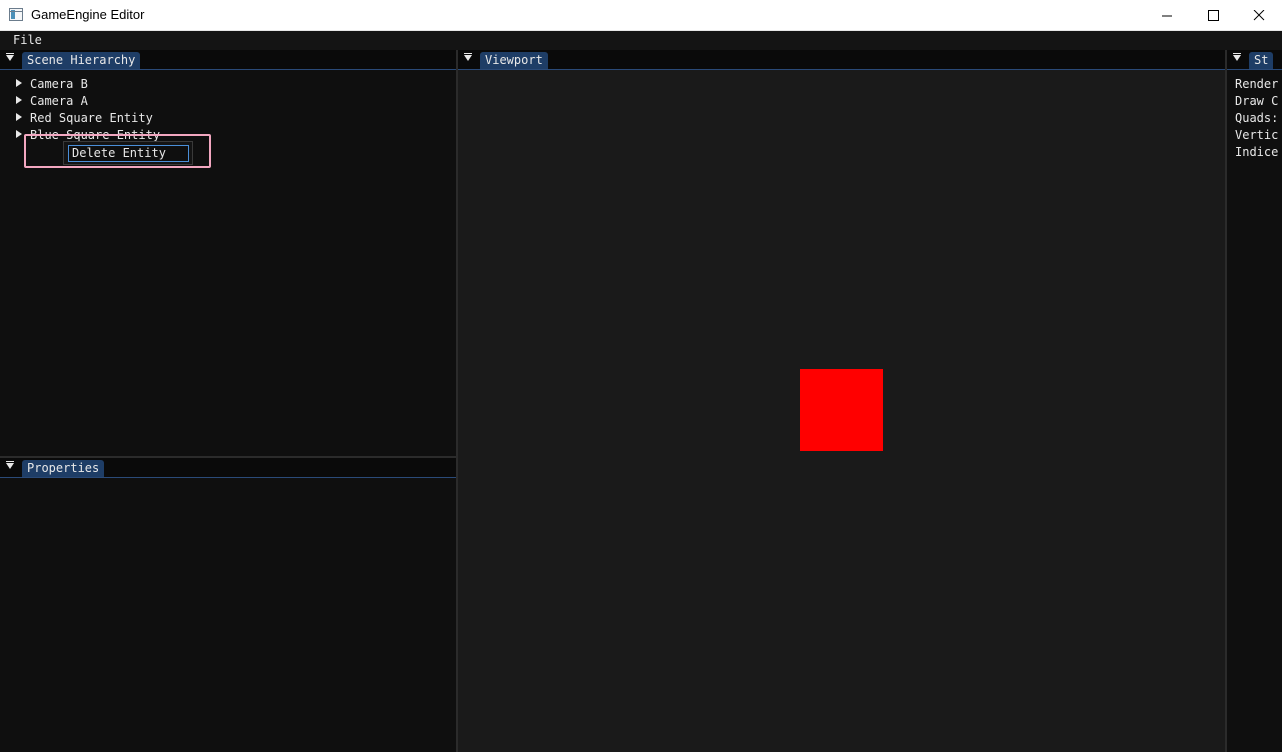 This screenshot has height=752, width=1282. Describe the element at coordinates (117, 151) in the screenshot. I see `highlight-annotation` at that location.